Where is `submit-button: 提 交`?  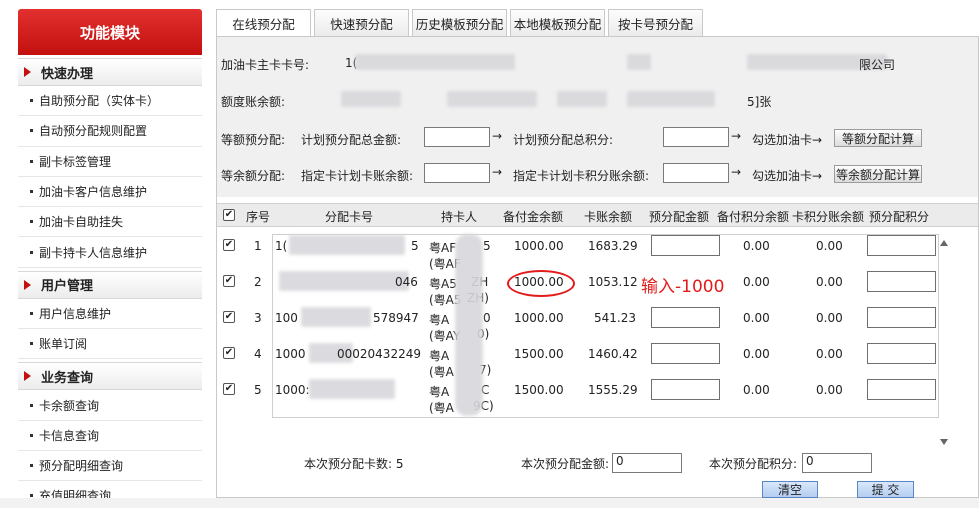
submit-button: 提 交 is located at coordinates (885, 489).